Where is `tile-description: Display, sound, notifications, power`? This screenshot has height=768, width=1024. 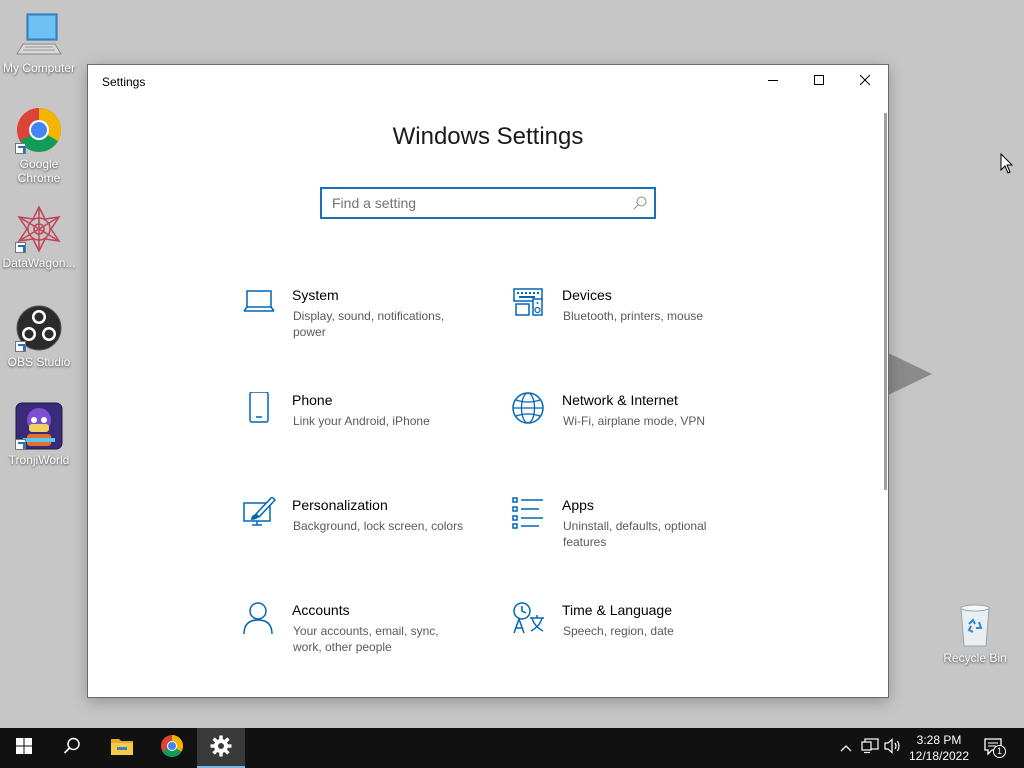
tile-description: Display, sound, notifications, power is located at coordinates (369, 324).